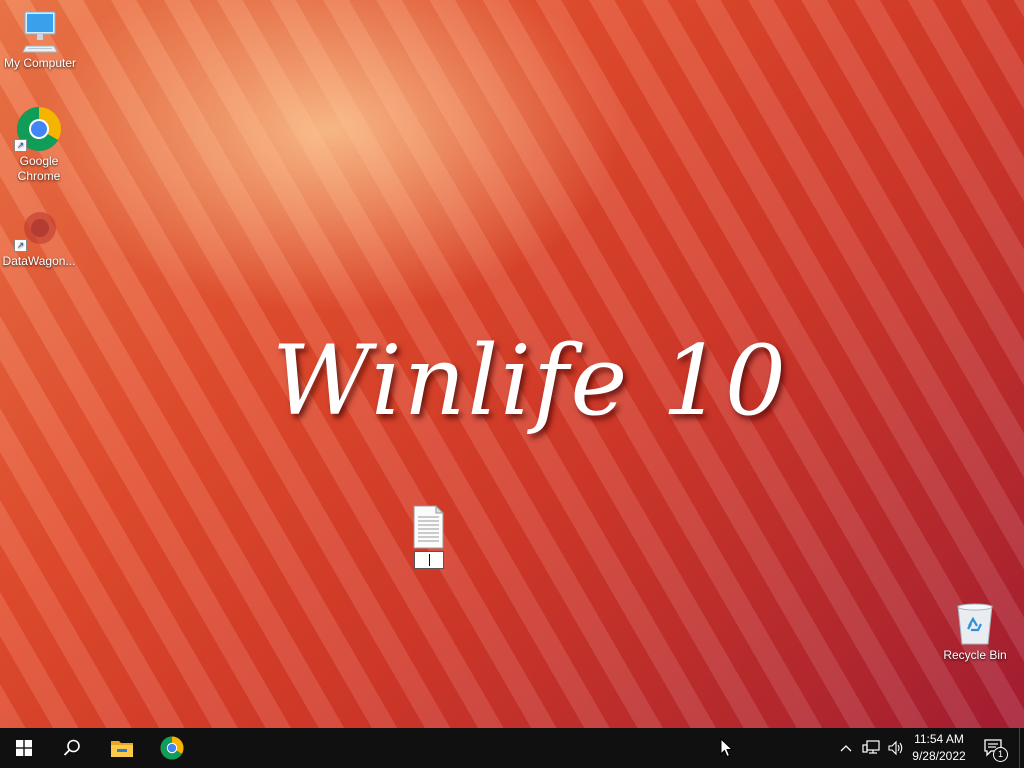  What do you see at coordinates (39, 145) in the screenshot?
I see `desktop-icon-google-chrome: ↗ Google Chrome` at bounding box center [39, 145].